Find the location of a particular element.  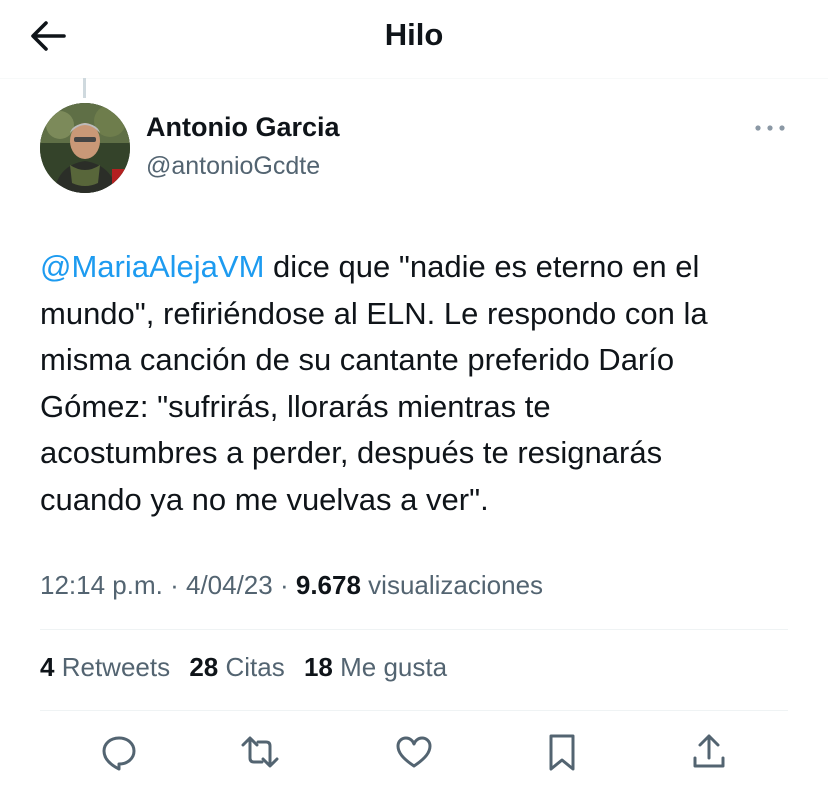

more-horizontal-icon is located at coordinates (770, 128).